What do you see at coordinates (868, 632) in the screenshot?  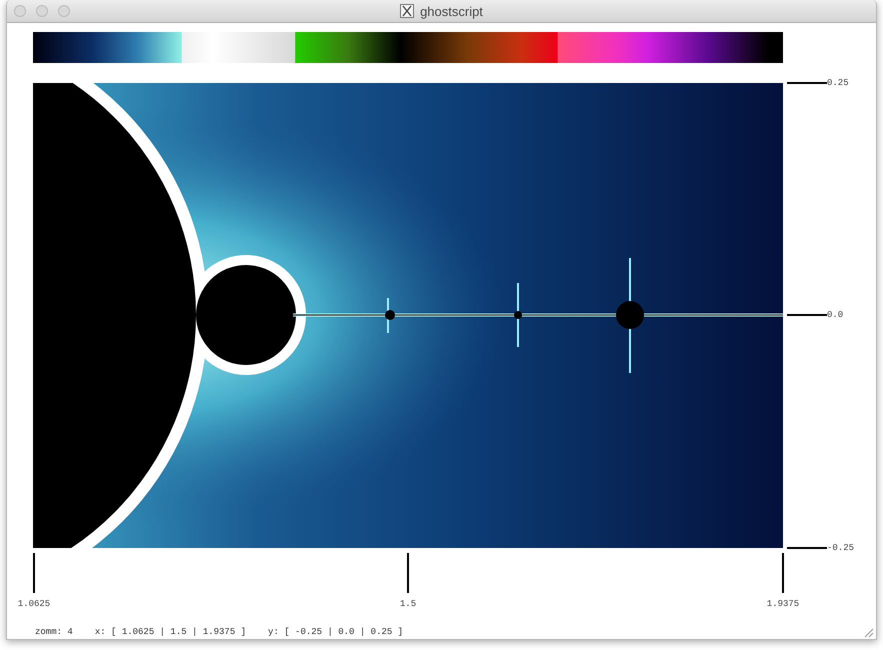 I see `resize-grip-icon` at bounding box center [868, 632].